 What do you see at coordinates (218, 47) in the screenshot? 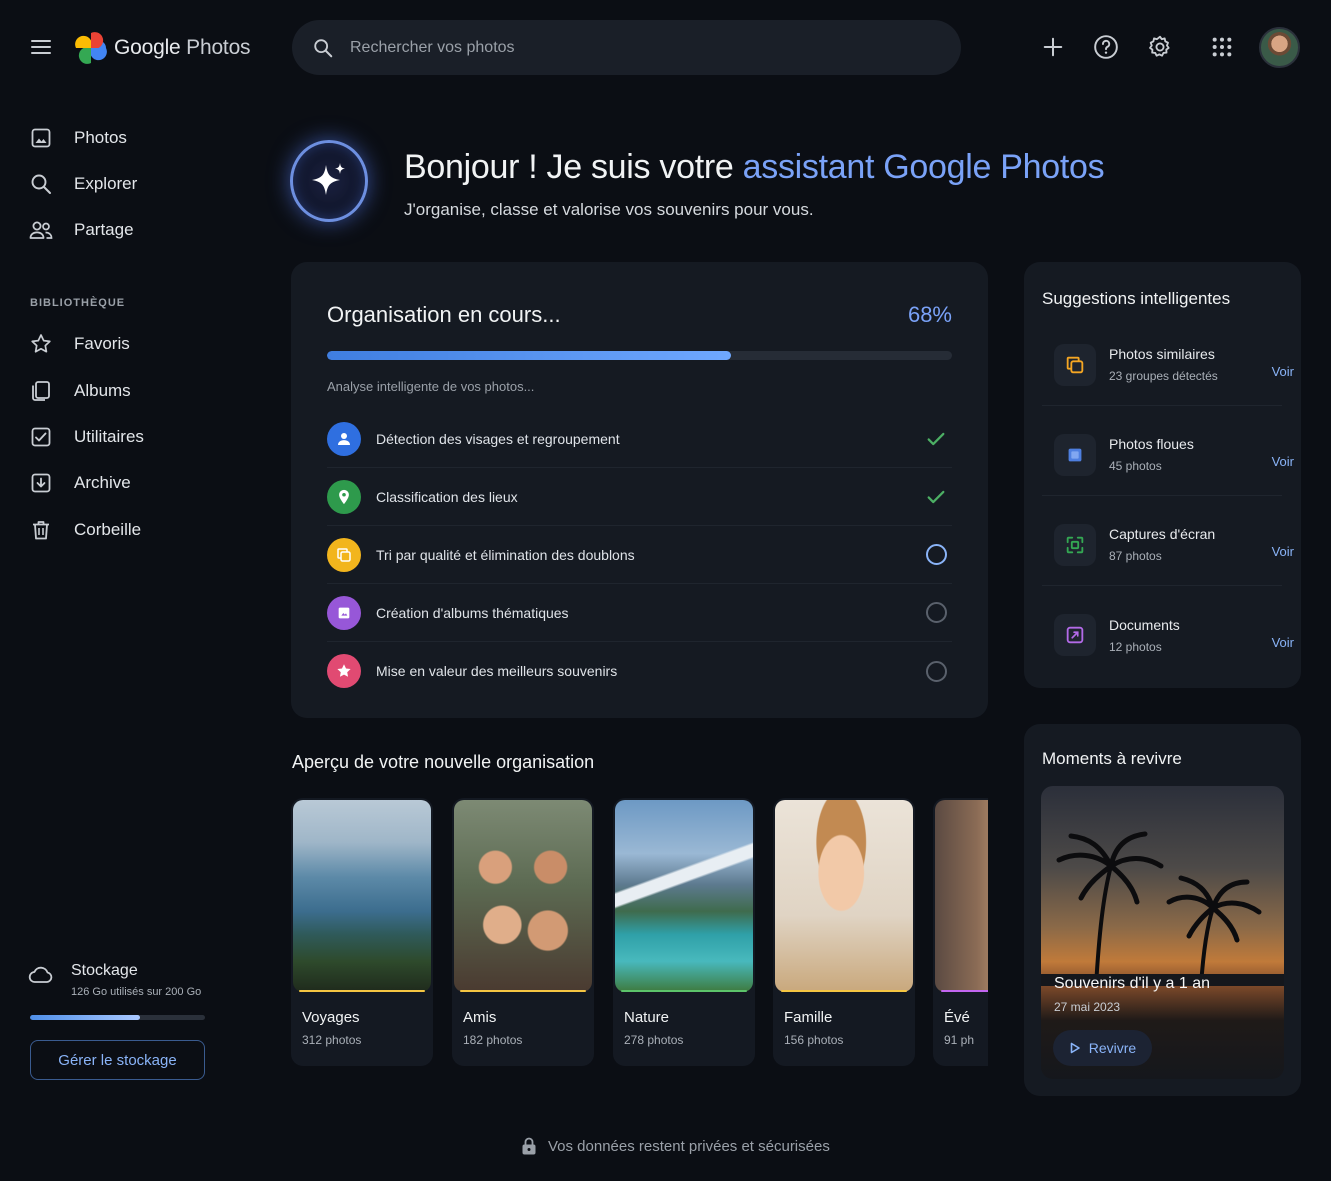
I see `logo-photos: Photos` at bounding box center [218, 47].